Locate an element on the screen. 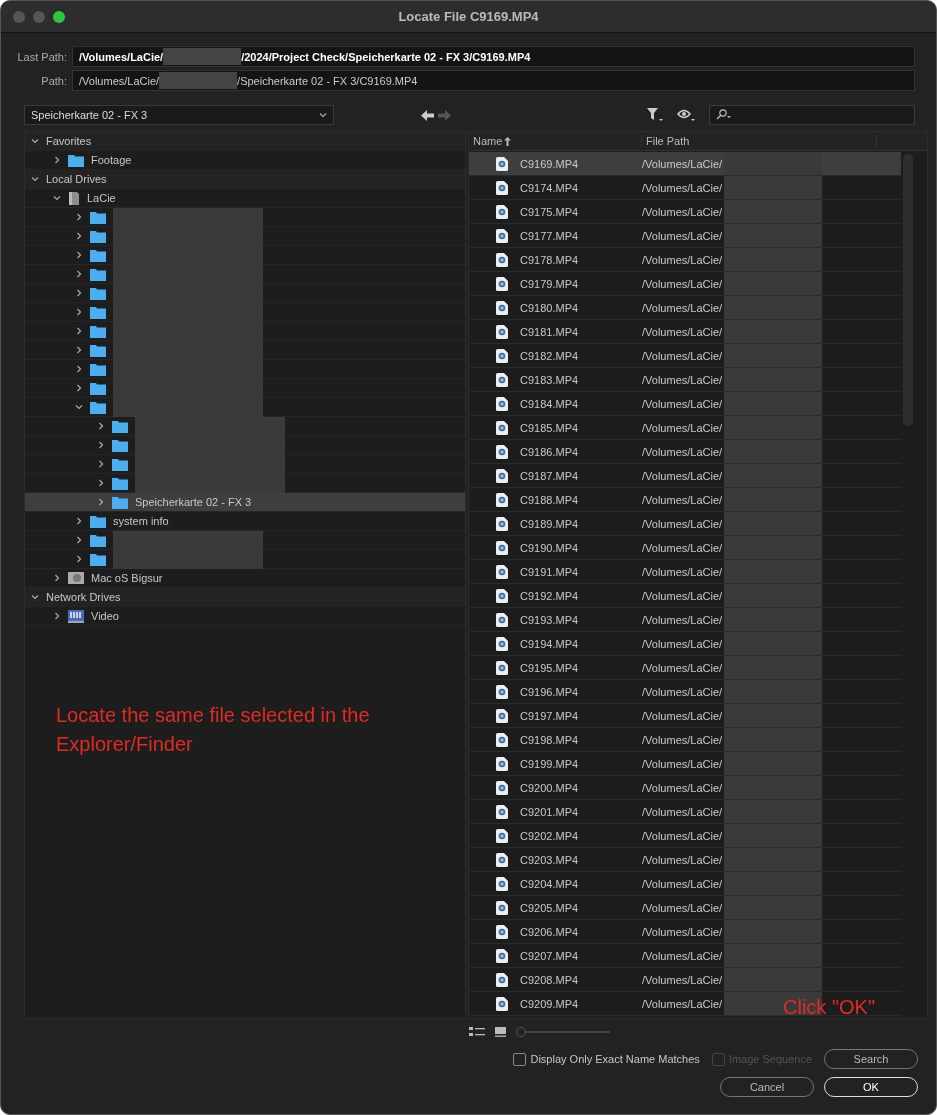 The height and width of the screenshot is (1115, 937). dialog-button: OK is located at coordinates (871, 1087).